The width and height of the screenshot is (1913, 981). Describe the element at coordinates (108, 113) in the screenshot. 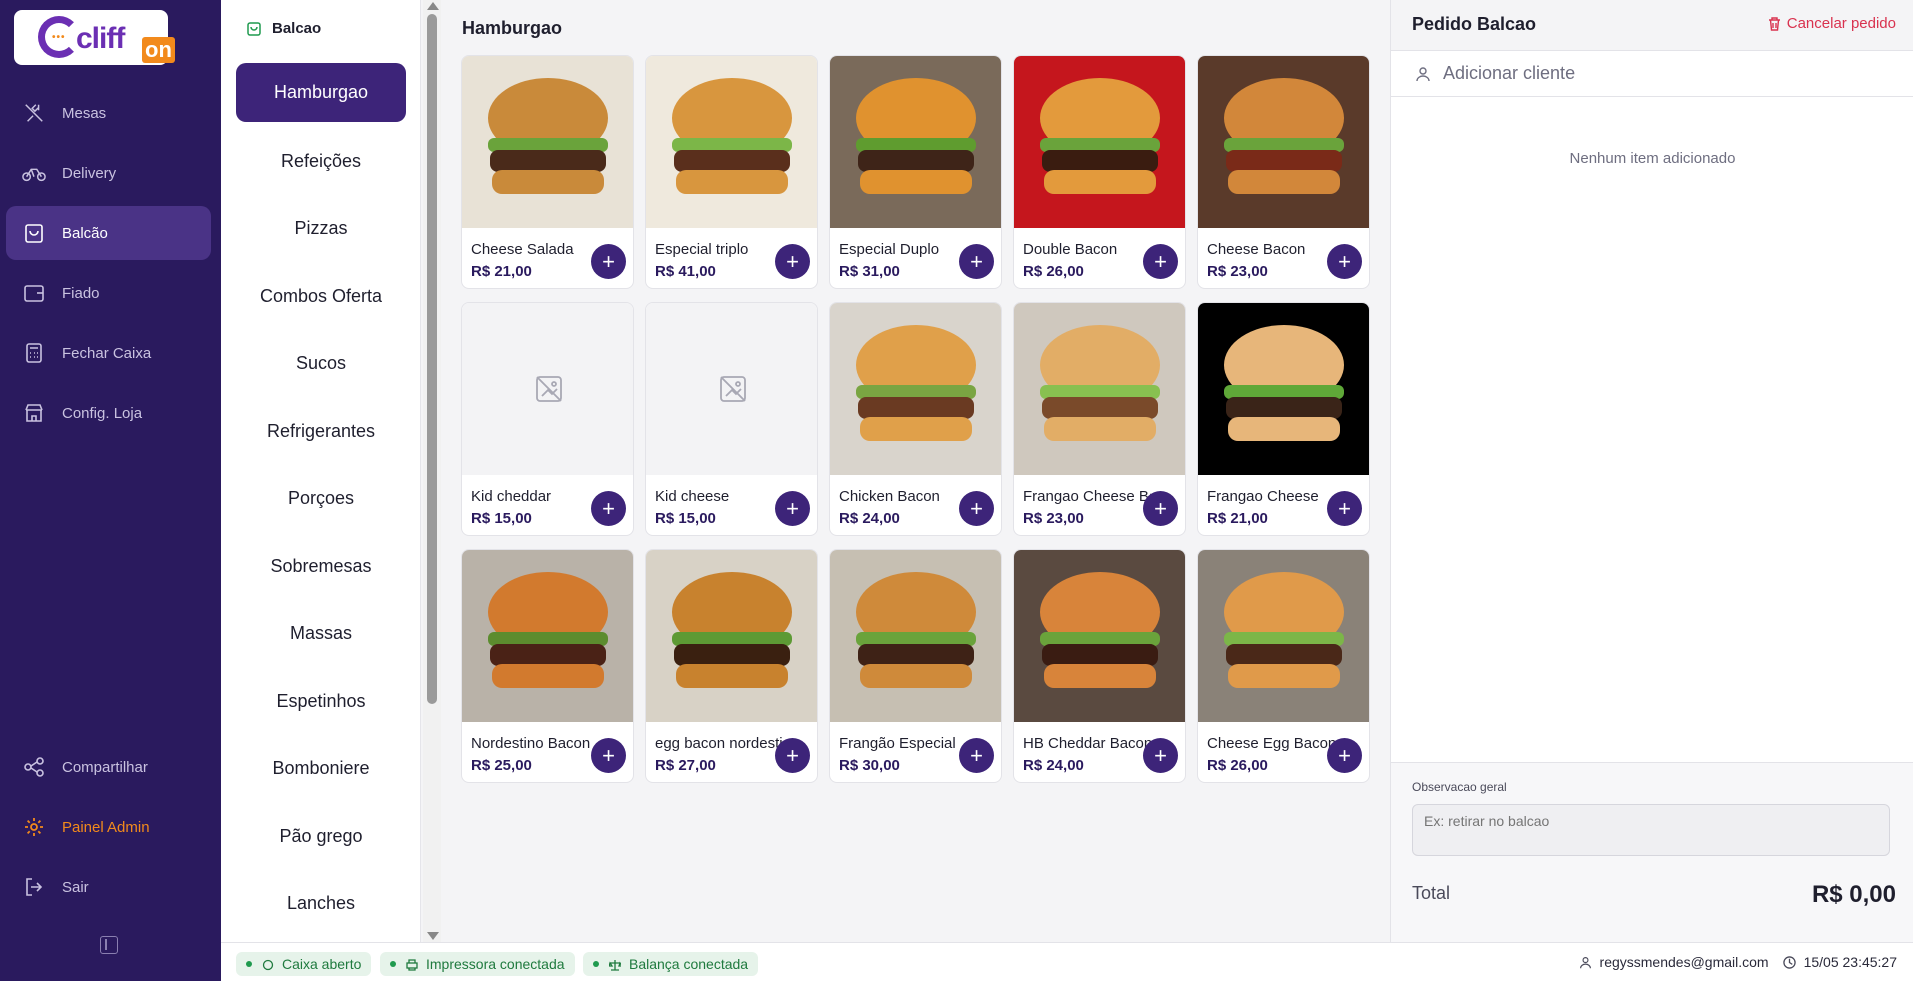

I see `nav-item-mesas: Mesas` at that location.